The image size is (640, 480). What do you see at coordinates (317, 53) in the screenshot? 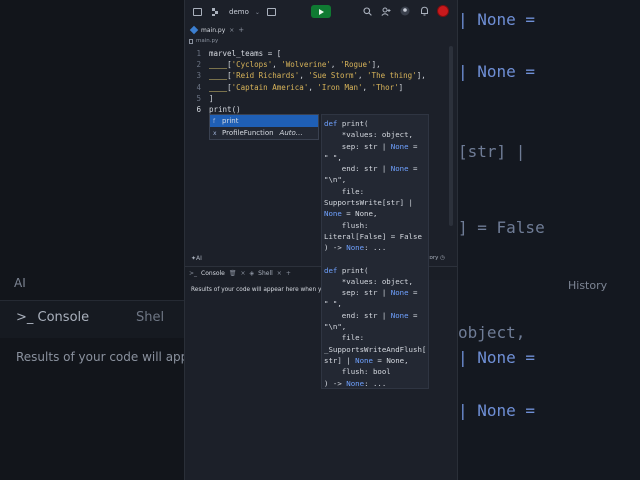
I see `code-line: marvel_teams = [` at bounding box center [317, 53].